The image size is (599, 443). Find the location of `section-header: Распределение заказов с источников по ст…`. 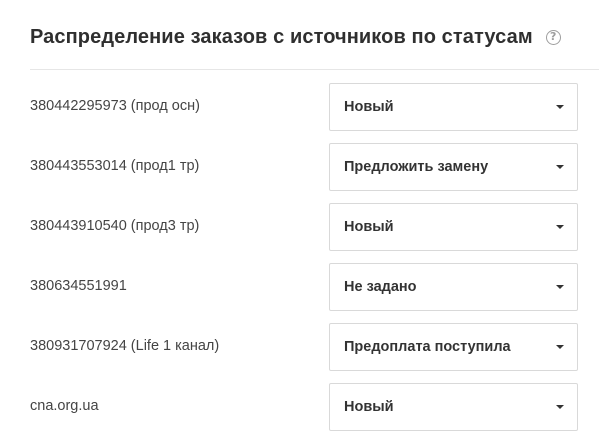

section-header: Распределение заказов с источников по ст… is located at coordinates (295, 37).